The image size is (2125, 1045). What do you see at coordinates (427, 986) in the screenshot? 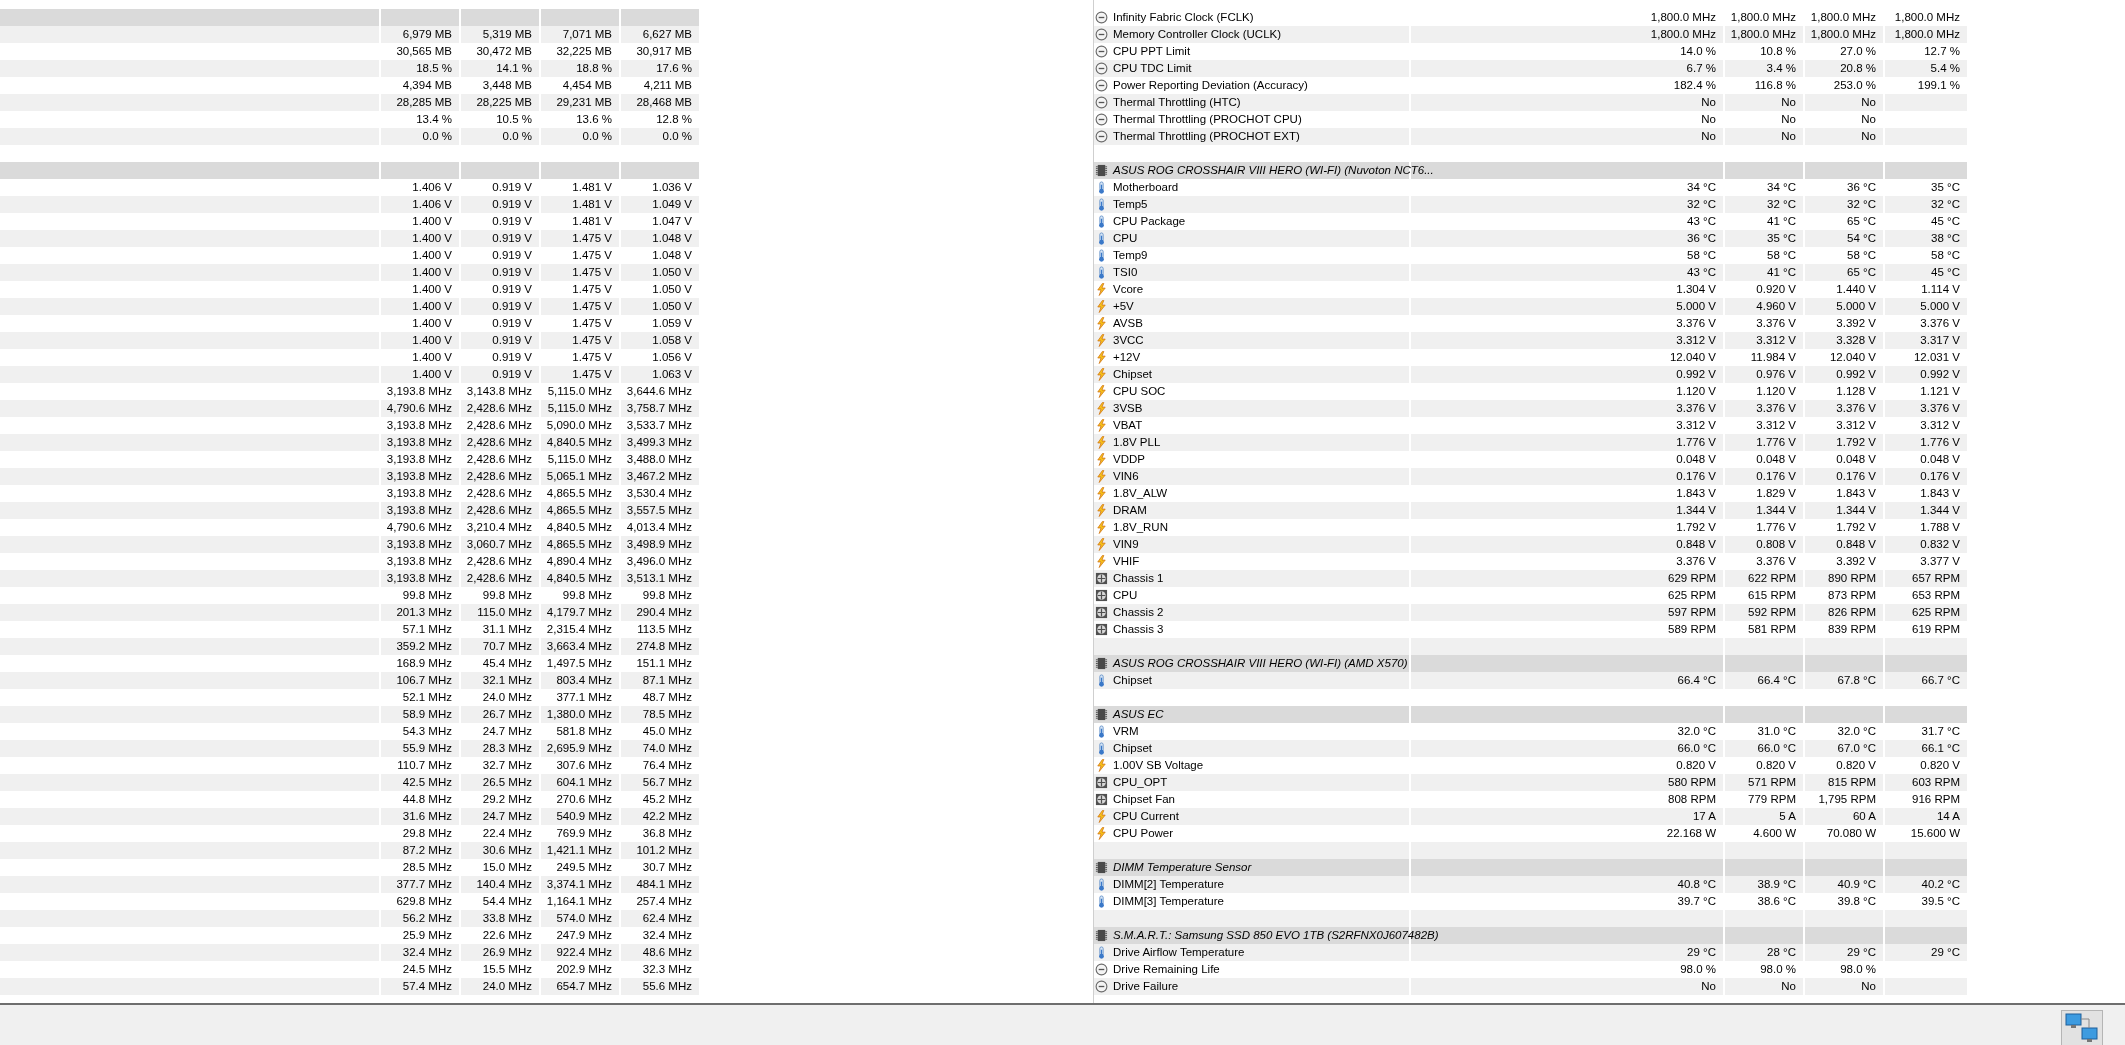
I see `value-text: 57.4 MHz` at bounding box center [427, 986].